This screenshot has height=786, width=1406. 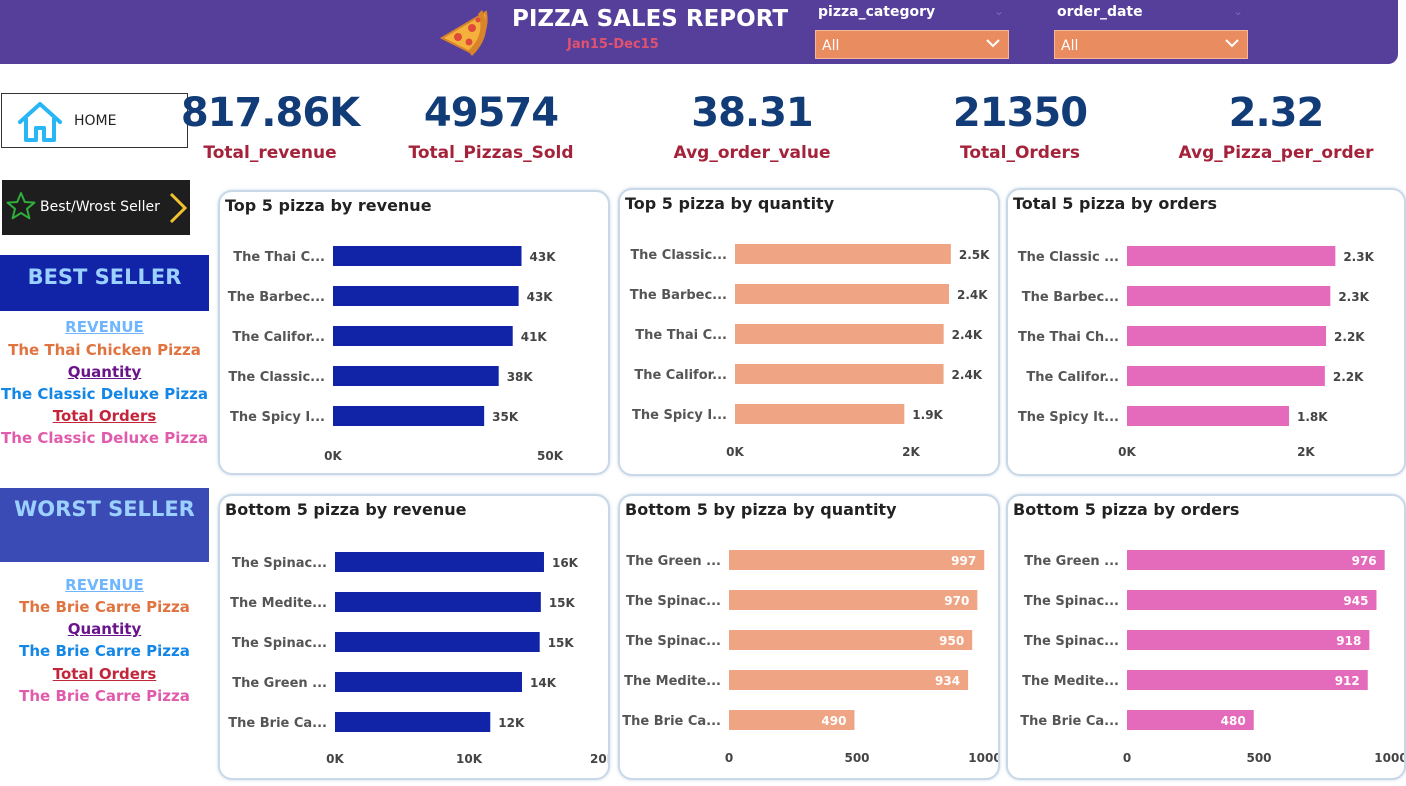 I want to click on data-label: 918, so click(x=1348, y=641).